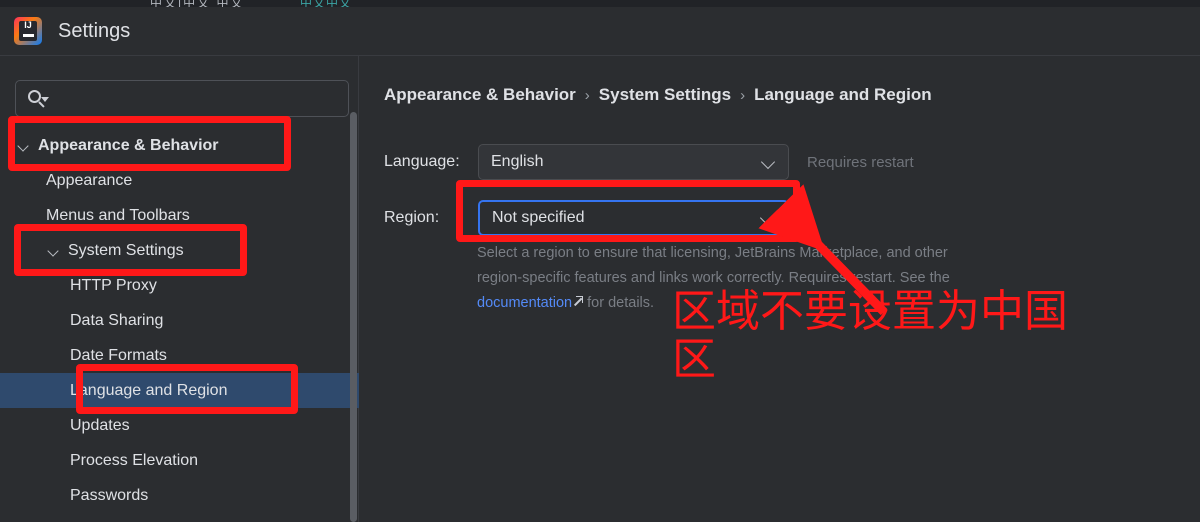 Image resolution: width=1200 pixels, height=522 pixels. What do you see at coordinates (665, 95) in the screenshot?
I see `breadcrumb-item: System Settings` at bounding box center [665, 95].